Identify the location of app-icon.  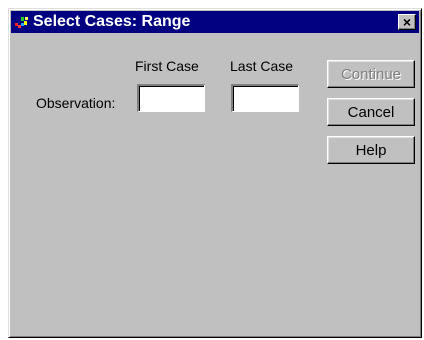
(21, 22).